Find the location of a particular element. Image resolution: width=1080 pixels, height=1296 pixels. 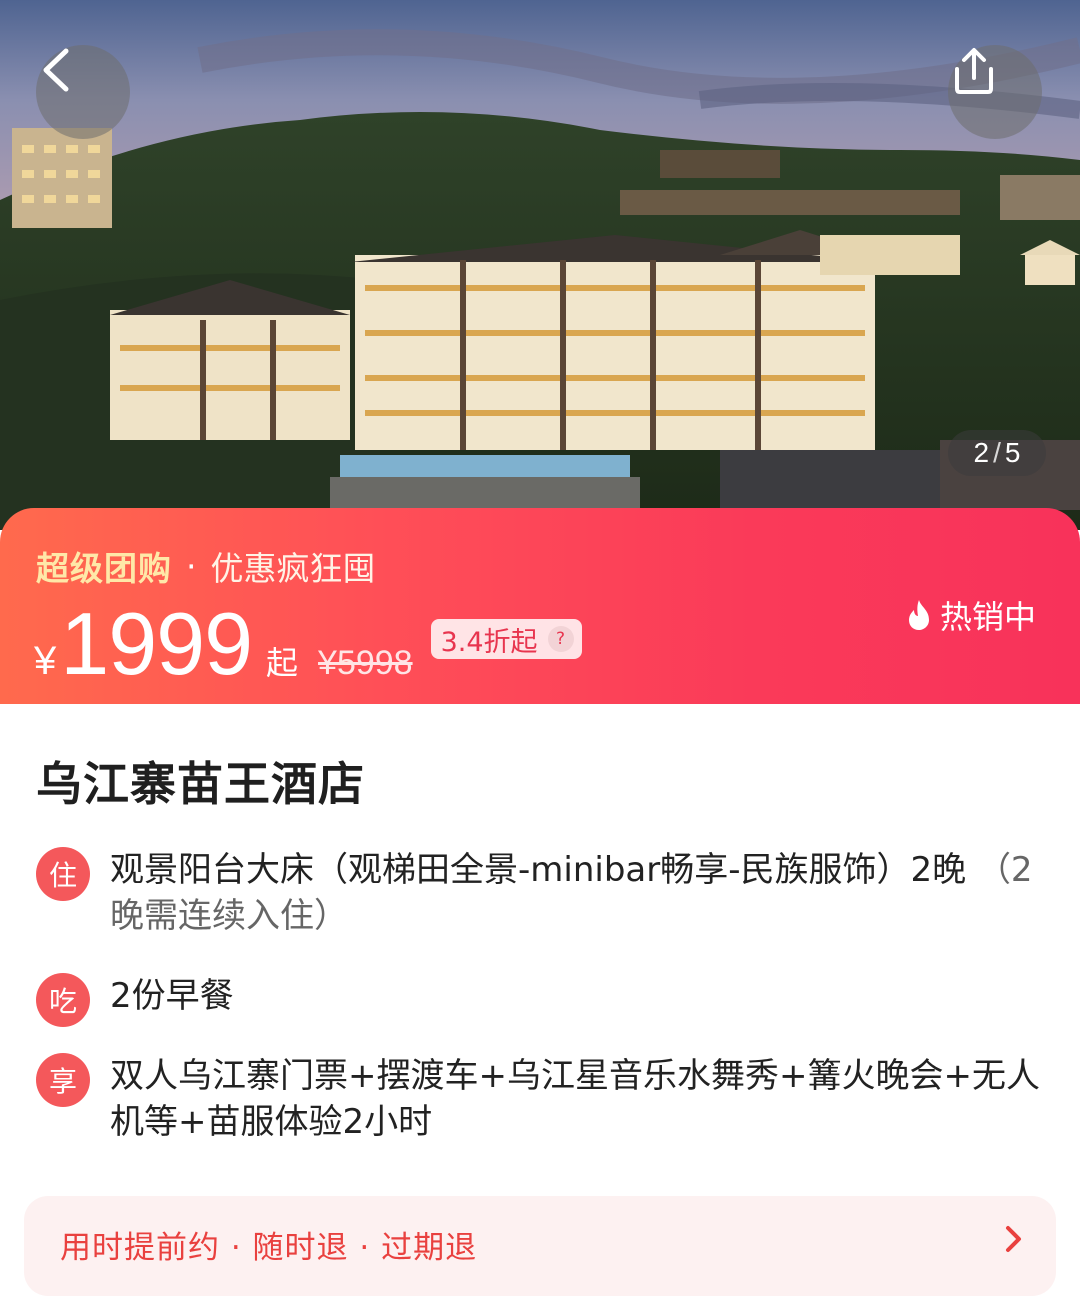

enjoy-badge: 享 is located at coordinates (63, 1080).